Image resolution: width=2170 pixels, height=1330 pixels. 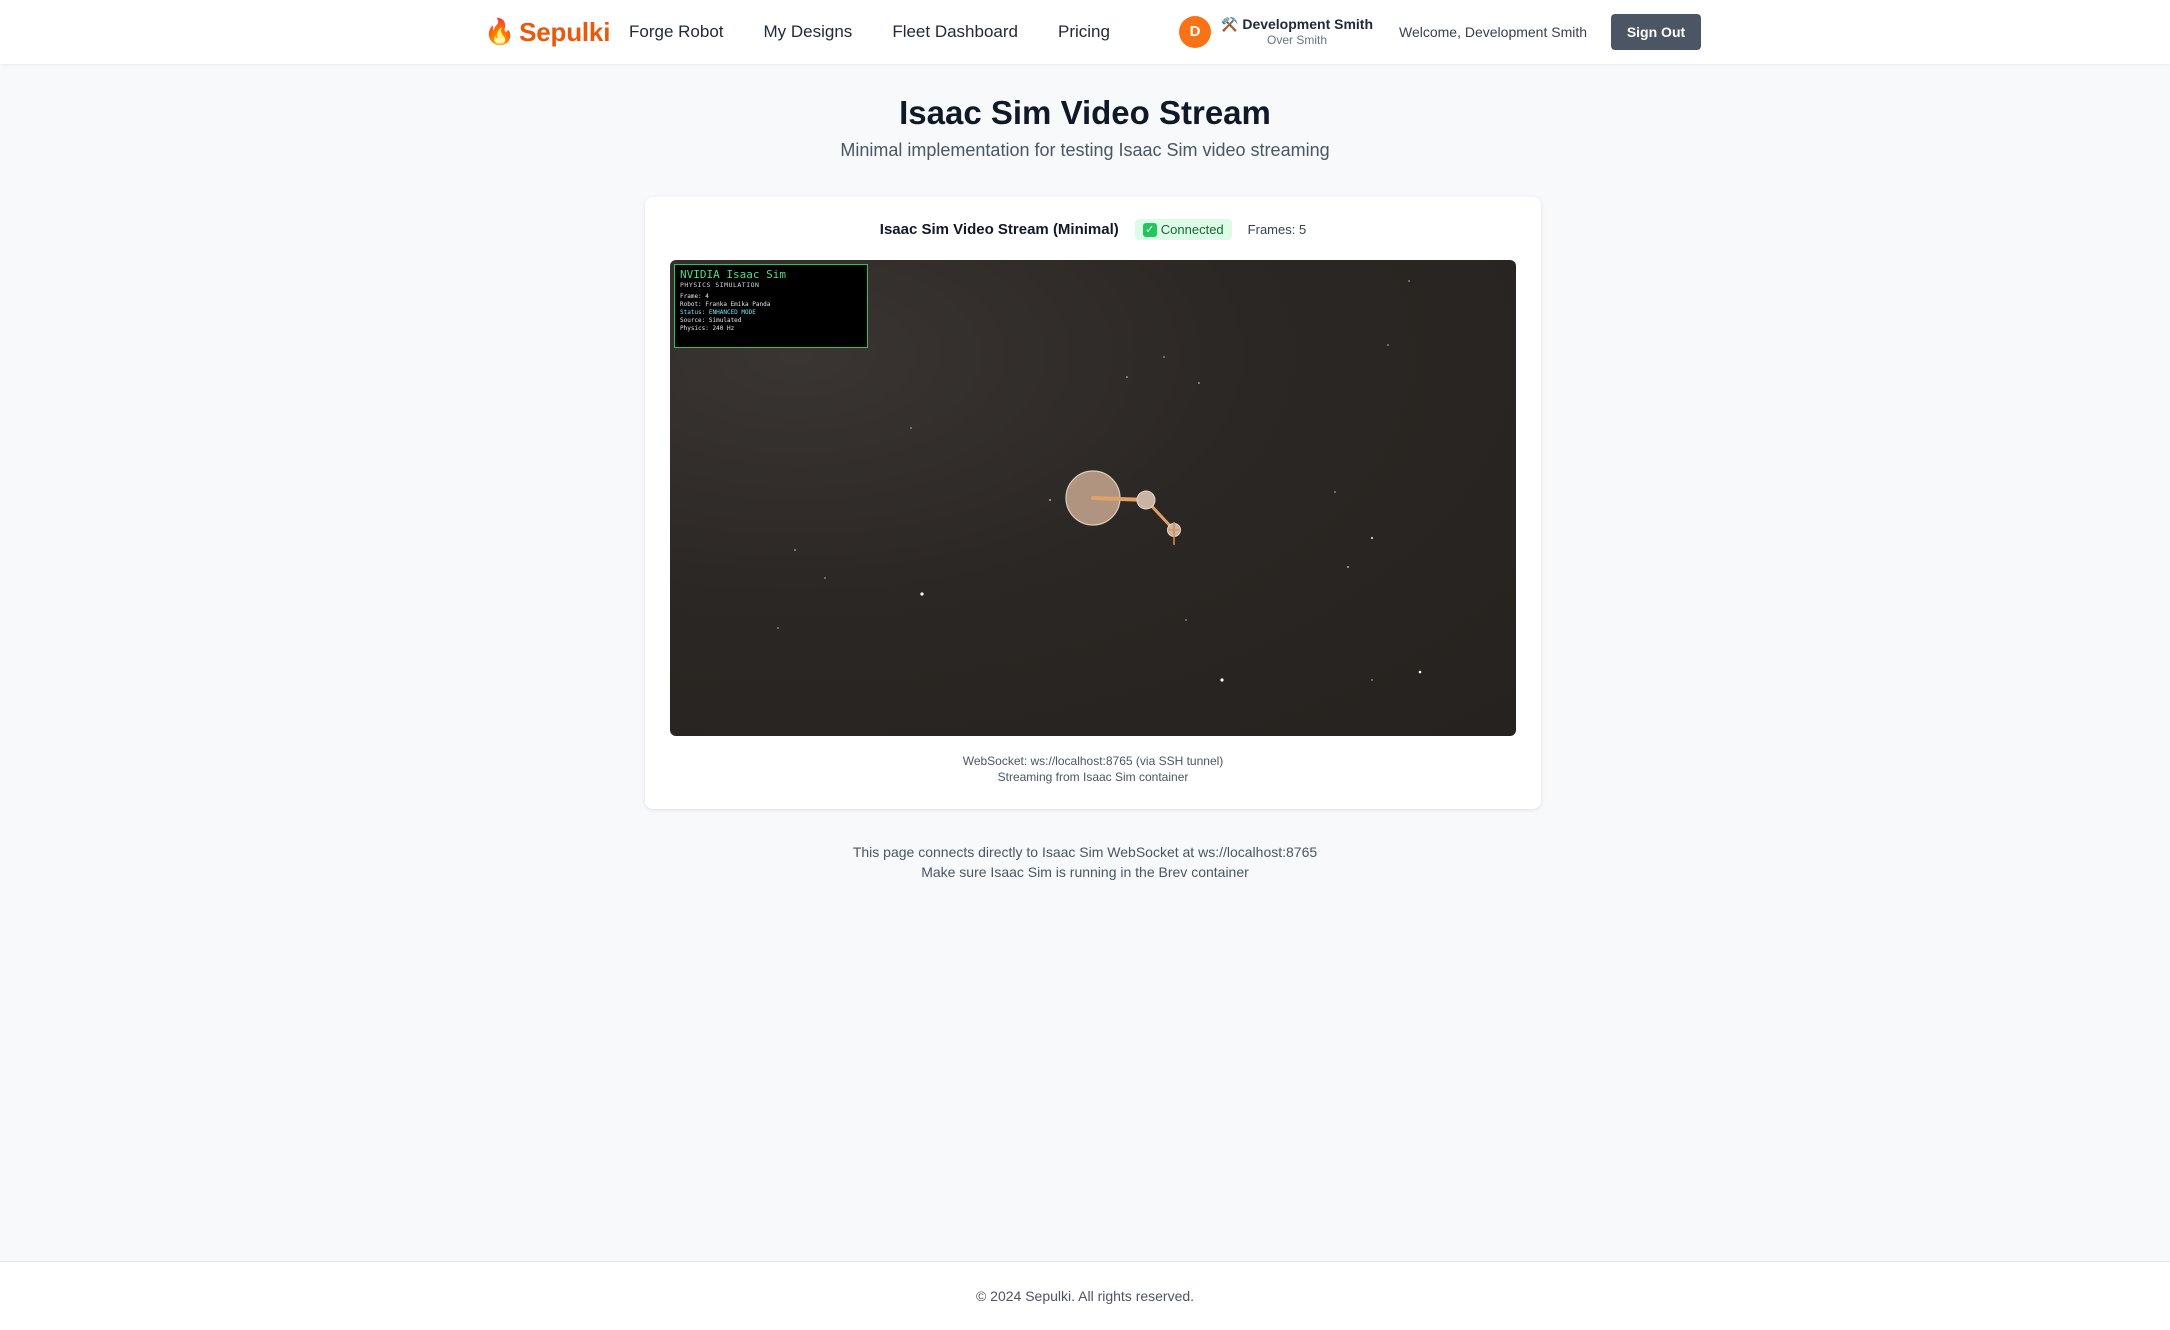 I want to click on nav-pricing: Pricing, so click(x=1084, y=32).